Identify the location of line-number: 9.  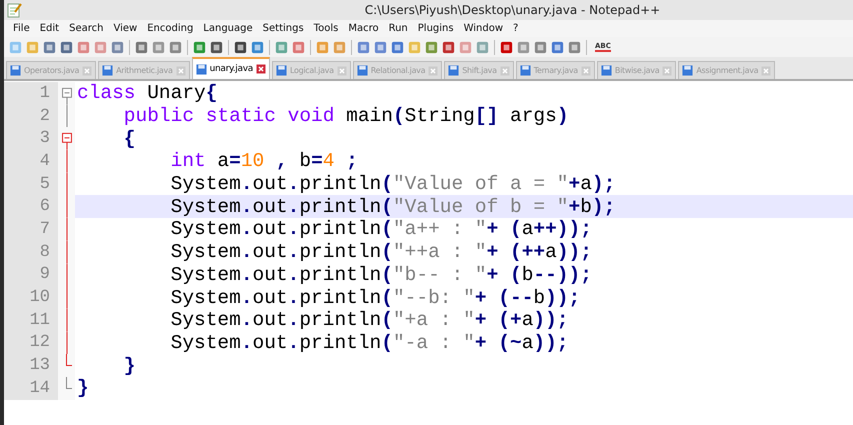
(31, 275).